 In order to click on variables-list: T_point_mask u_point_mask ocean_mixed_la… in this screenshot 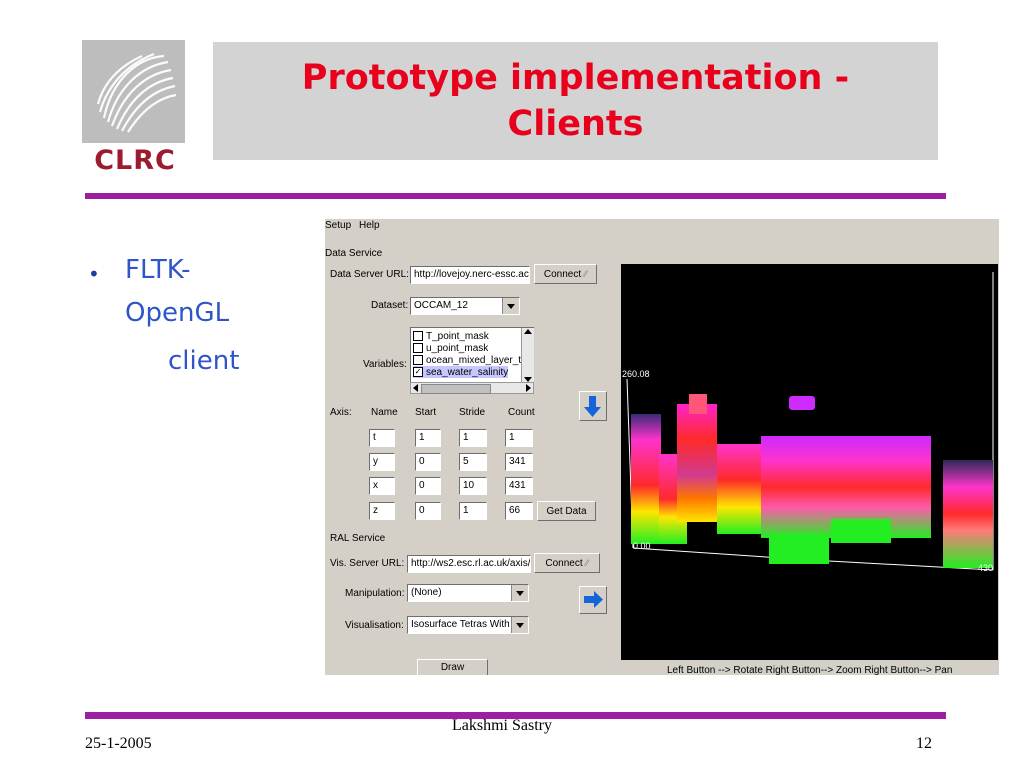, I will do `click(472, 355)`.